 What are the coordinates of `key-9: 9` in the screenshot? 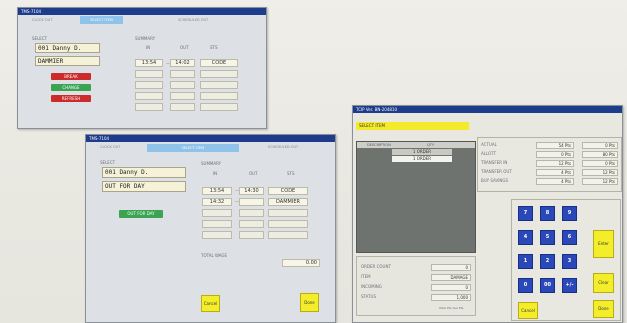 It's located at (569, 213).